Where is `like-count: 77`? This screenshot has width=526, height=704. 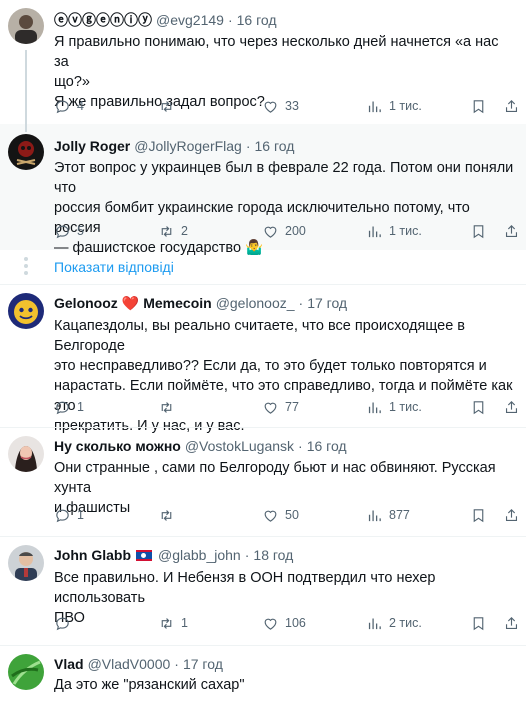 like-count: 77 is located at coordinates (292, 407).